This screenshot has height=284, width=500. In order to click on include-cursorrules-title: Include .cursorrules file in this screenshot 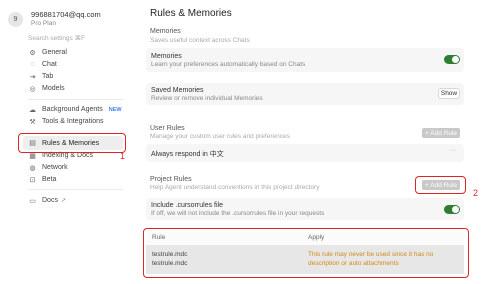, I will do `click(187, 205)`.